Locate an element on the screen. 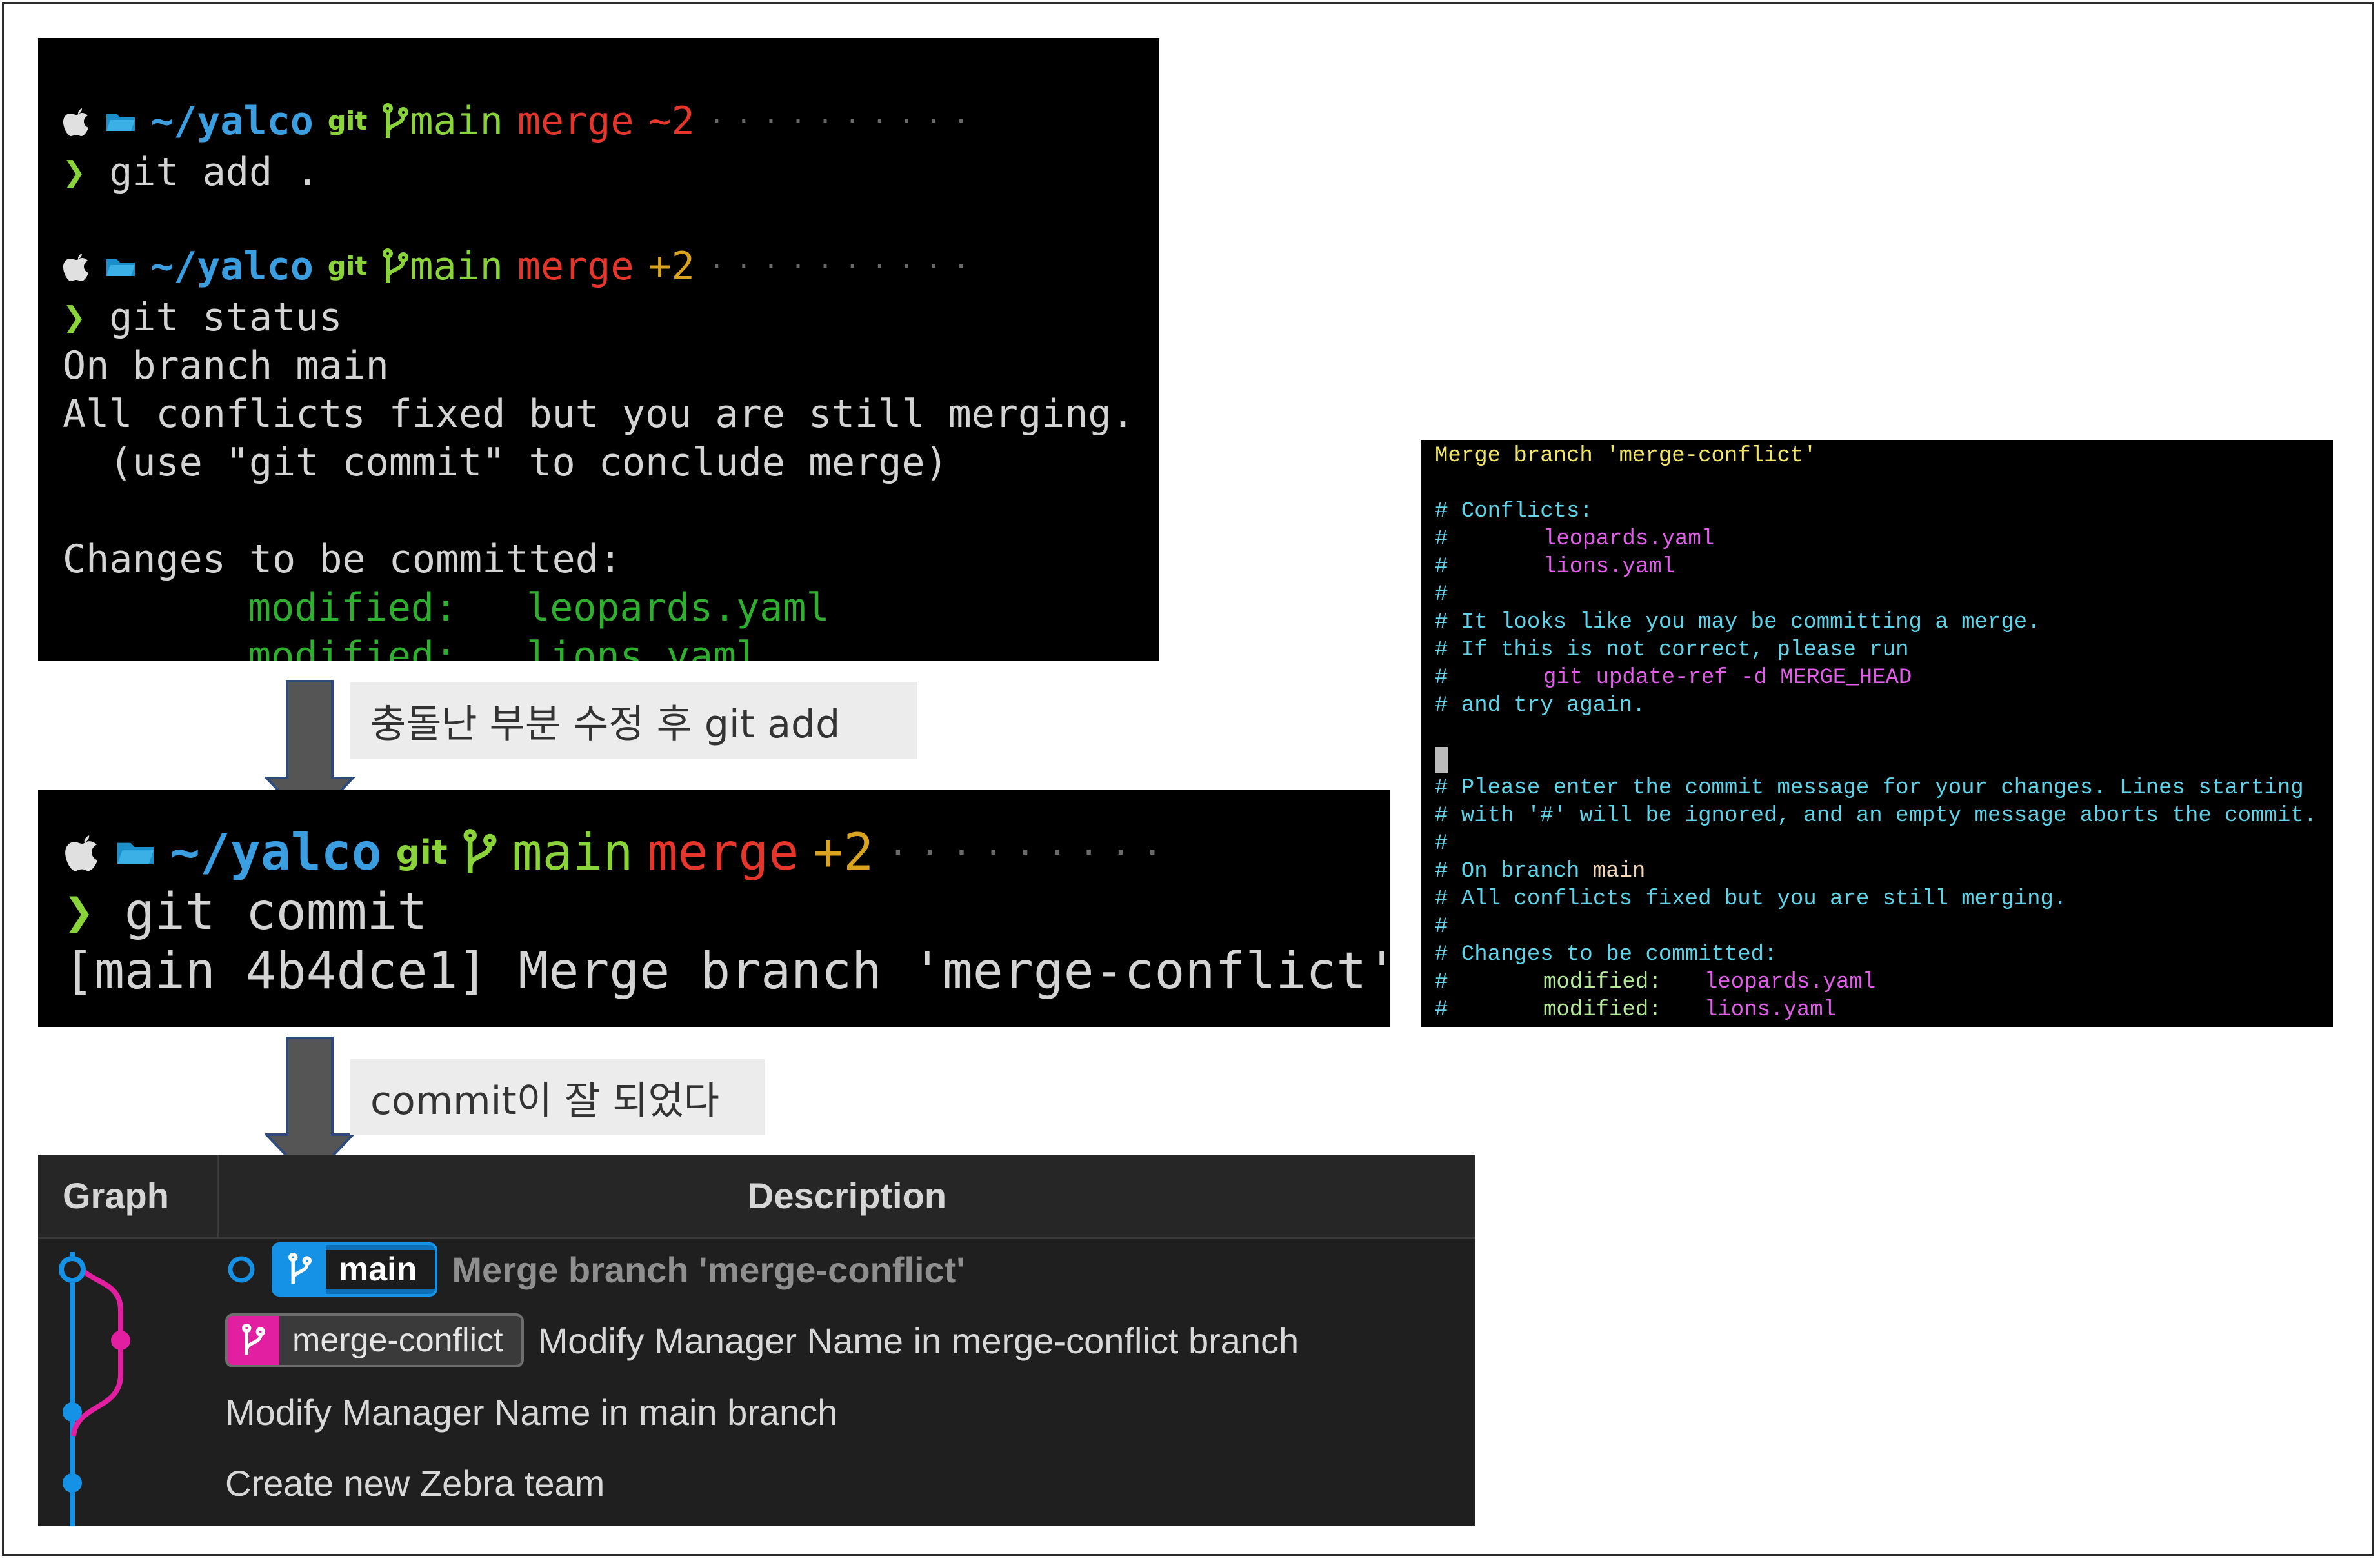  editor-line: # Conflicts: is located at coordinates (1514, 511).